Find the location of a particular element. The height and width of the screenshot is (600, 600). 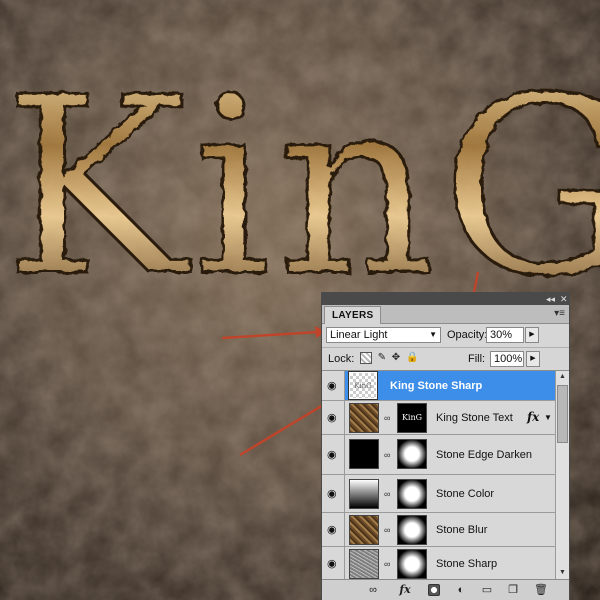

mask-icon is located at coordinates (434, 590).